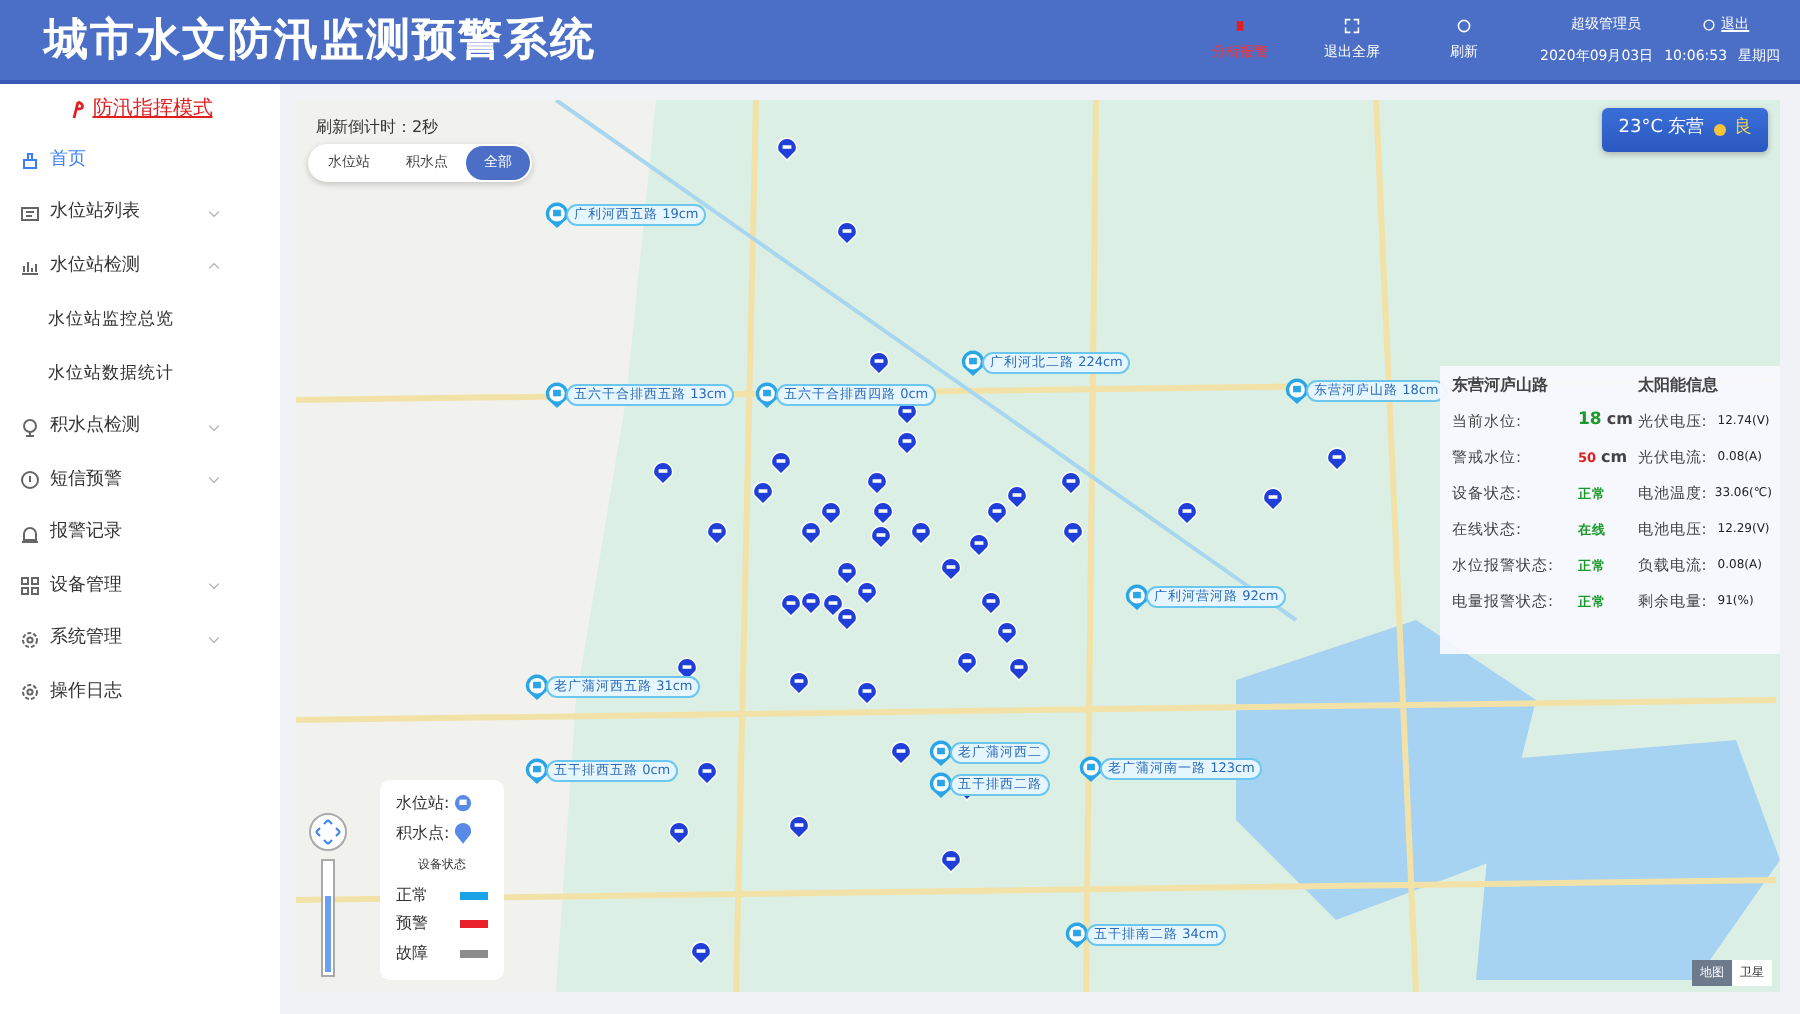 The width and height of the screenshot is (1800, 1014). What do you see at coordinates (423, 833) in the screenshot?
I see `legend-label: 积水点:` at bounding box center [423, 833].